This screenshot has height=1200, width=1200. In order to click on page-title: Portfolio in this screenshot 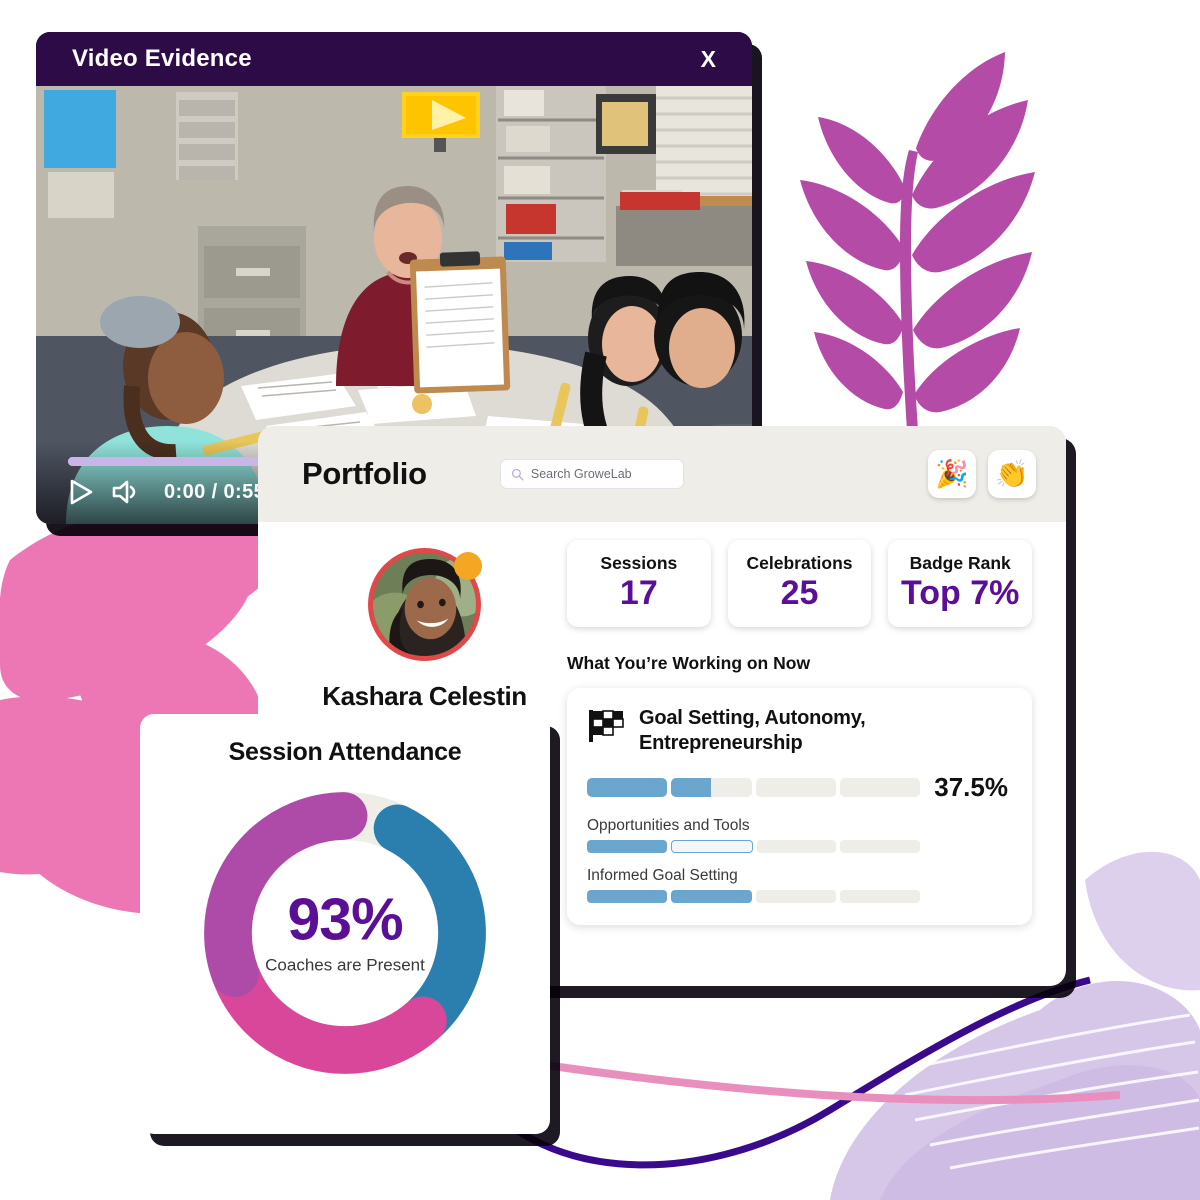, I will do `click(364, 473)`.